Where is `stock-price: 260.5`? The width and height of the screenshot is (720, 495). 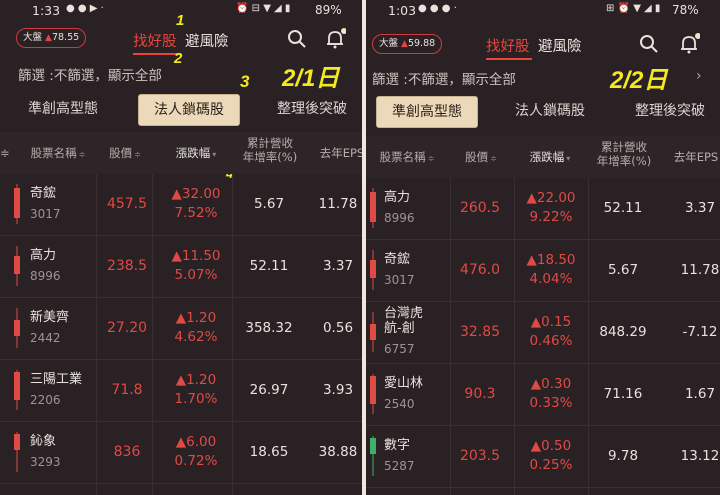
stock-price: 260.5 is located at coordinates (480, 208).